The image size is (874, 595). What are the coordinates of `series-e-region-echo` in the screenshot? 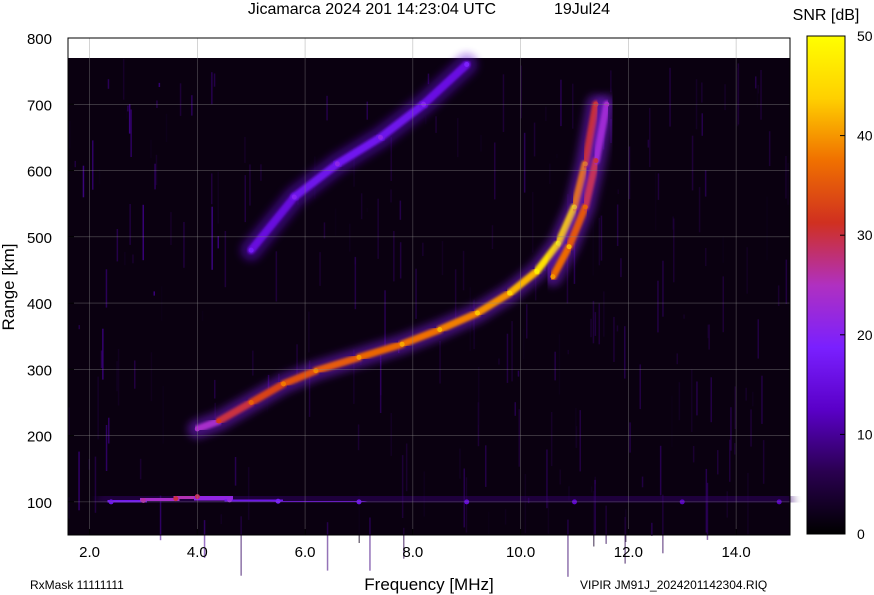 It's located at (445, 499).